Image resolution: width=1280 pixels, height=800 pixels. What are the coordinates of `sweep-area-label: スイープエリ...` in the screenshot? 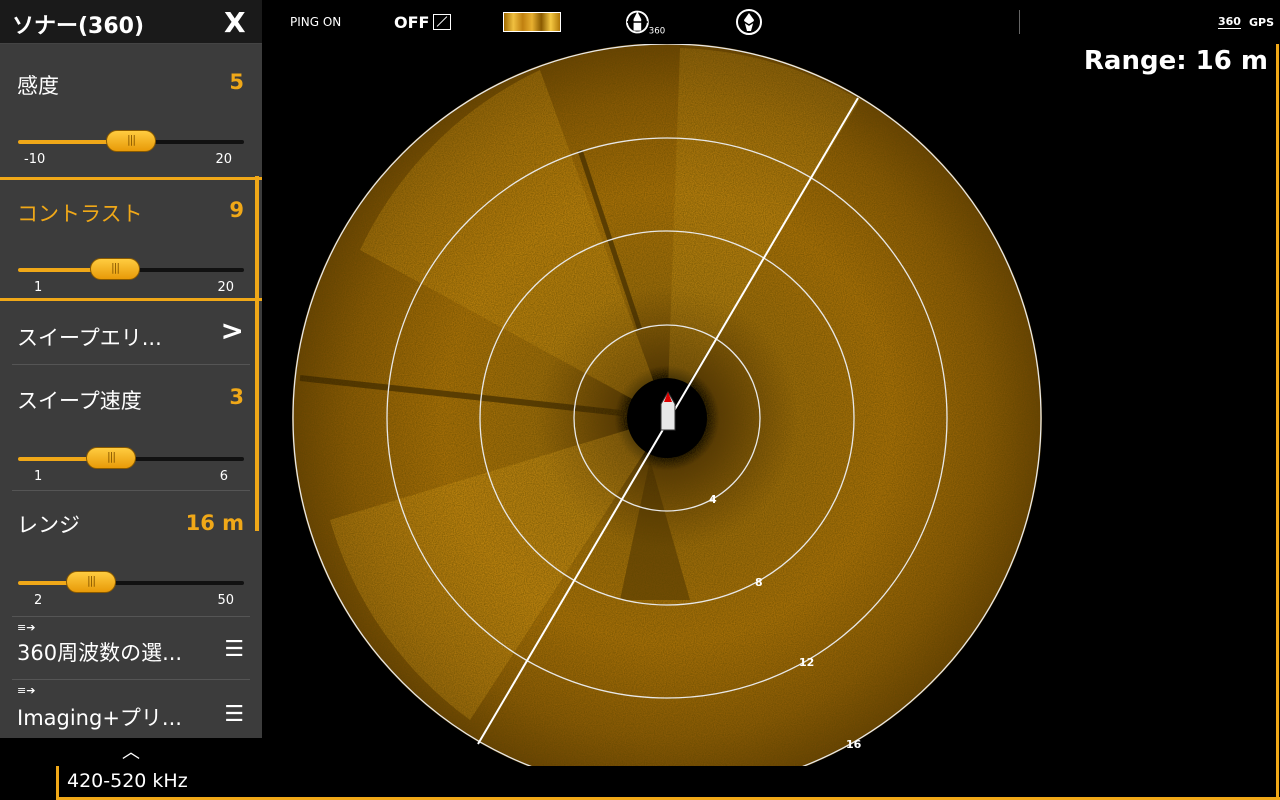 It's located at (89, 338).